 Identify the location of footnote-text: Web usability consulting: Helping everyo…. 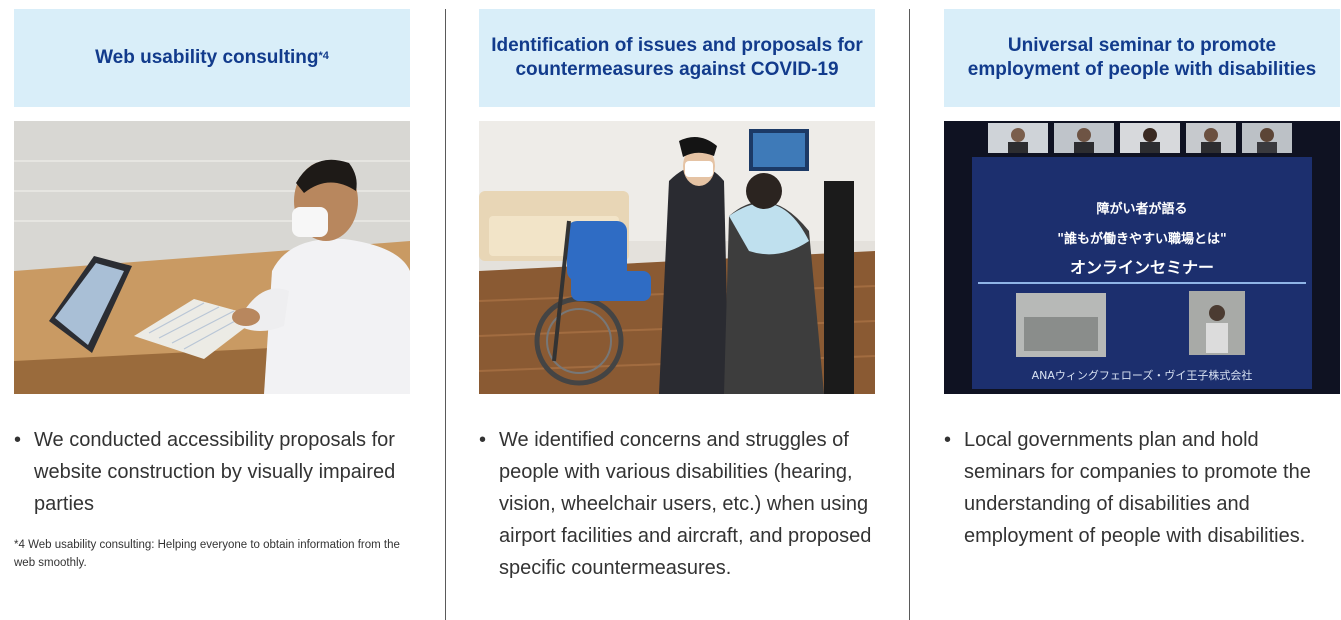
(207, 554).